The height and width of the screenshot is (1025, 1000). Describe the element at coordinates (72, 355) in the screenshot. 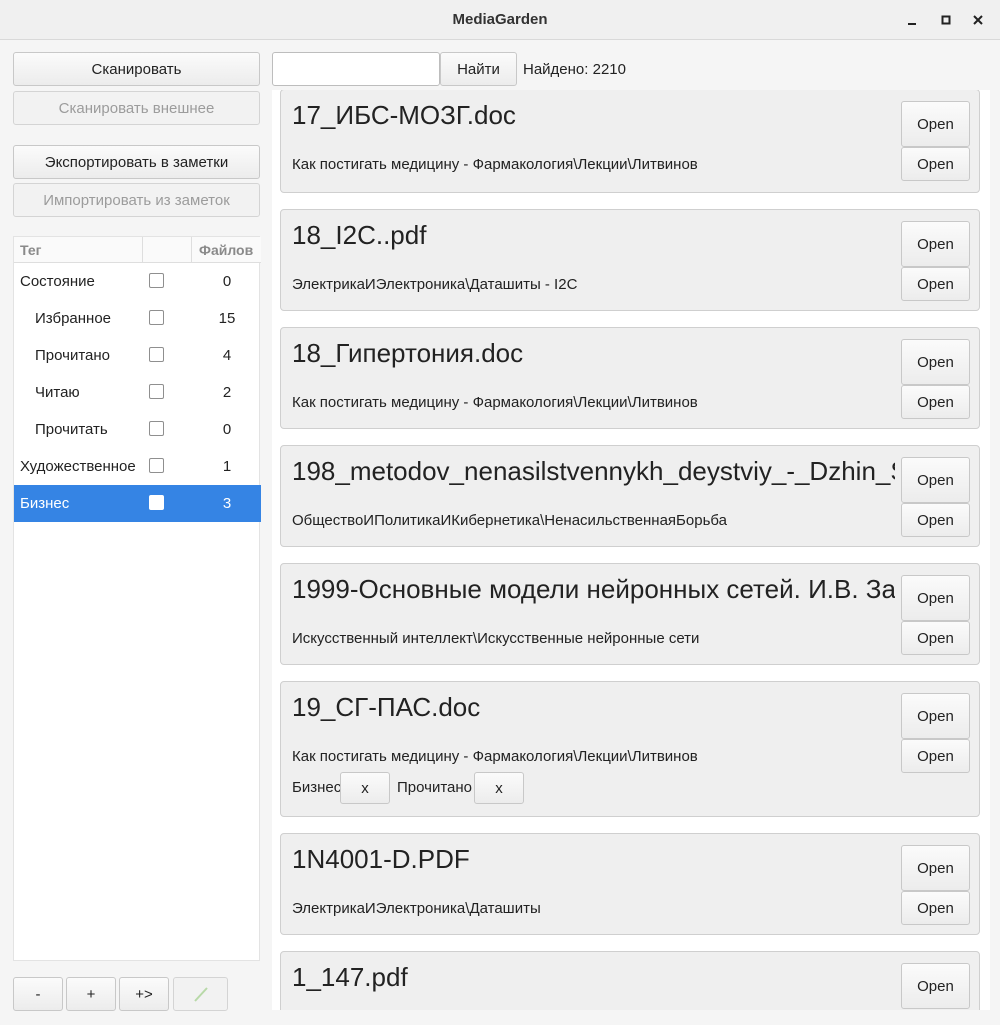

I see `tag-name: Прочитано` at that location.